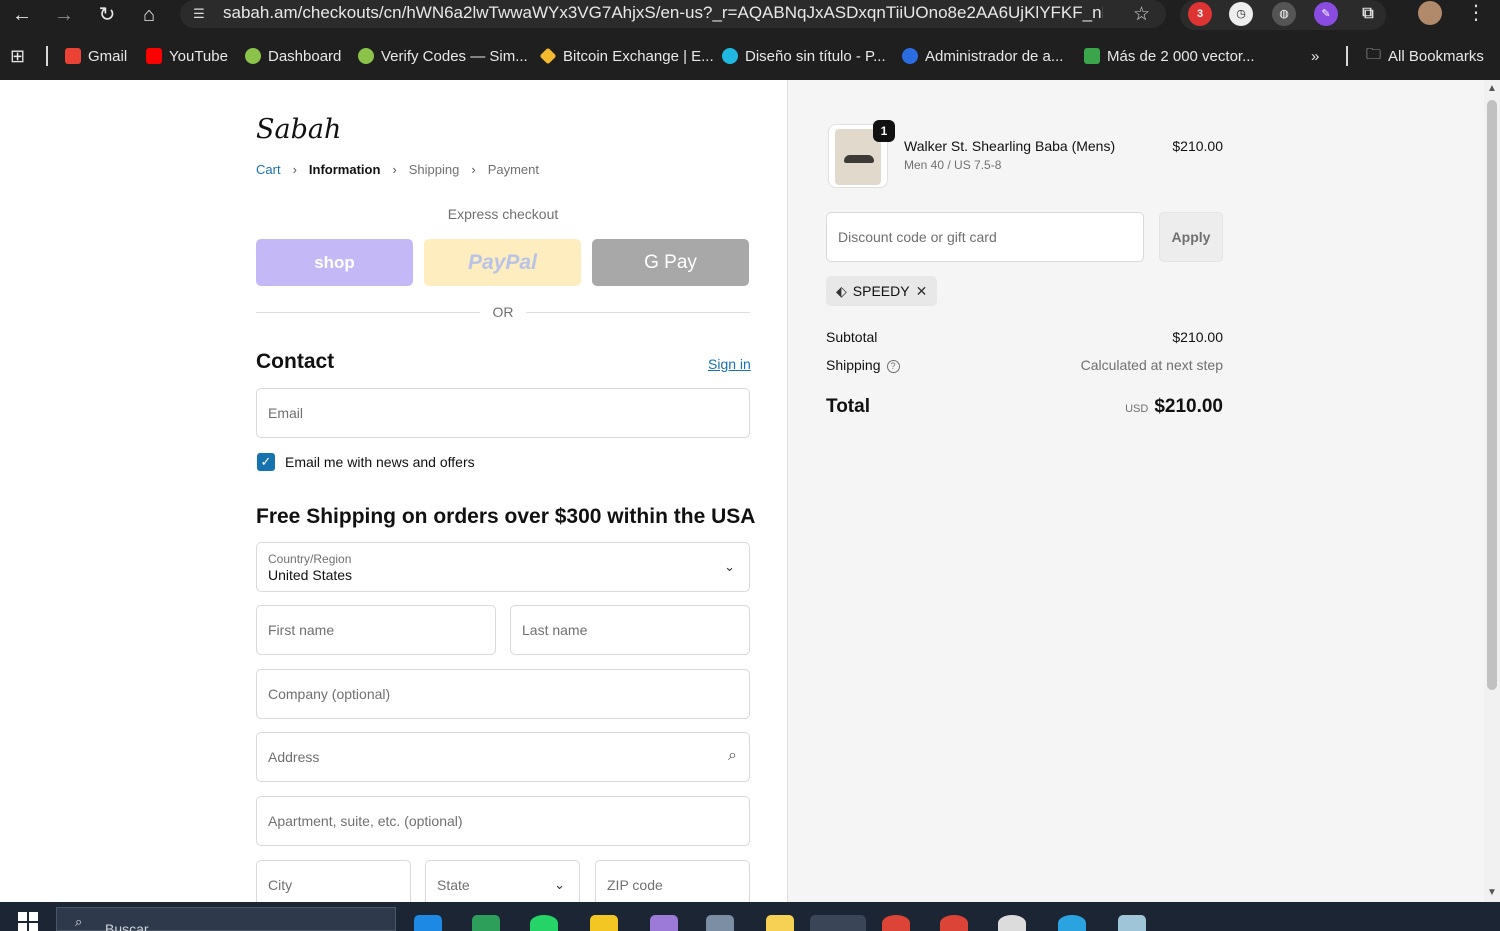 The height and width of the screenshot is (931, 1500). I want to click on scroll-down-icon: ▼, so click(1492, 893).